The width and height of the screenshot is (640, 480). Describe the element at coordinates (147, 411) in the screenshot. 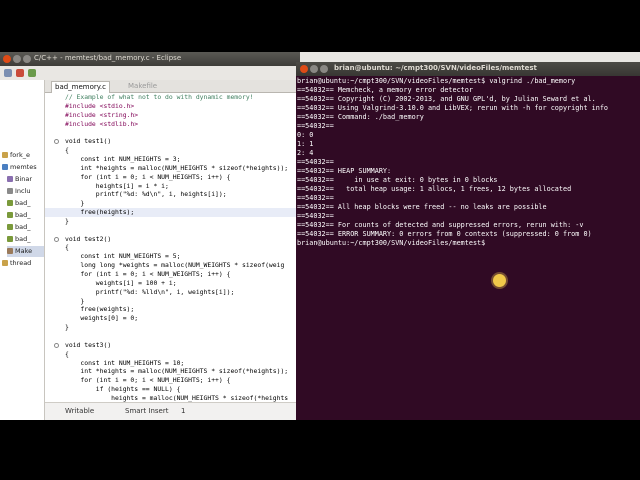

I see `status-insert-mode: Smart Insert` at that location.